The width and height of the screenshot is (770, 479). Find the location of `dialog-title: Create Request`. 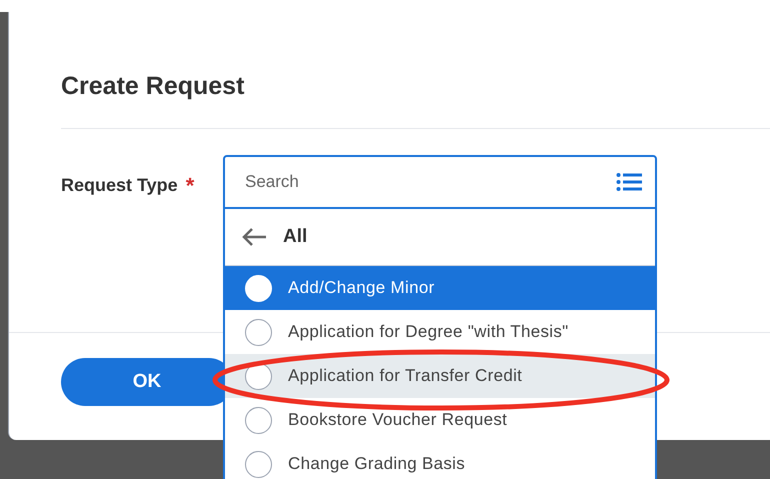

dialog-title: Create Request is located at coordinates (153, 85).